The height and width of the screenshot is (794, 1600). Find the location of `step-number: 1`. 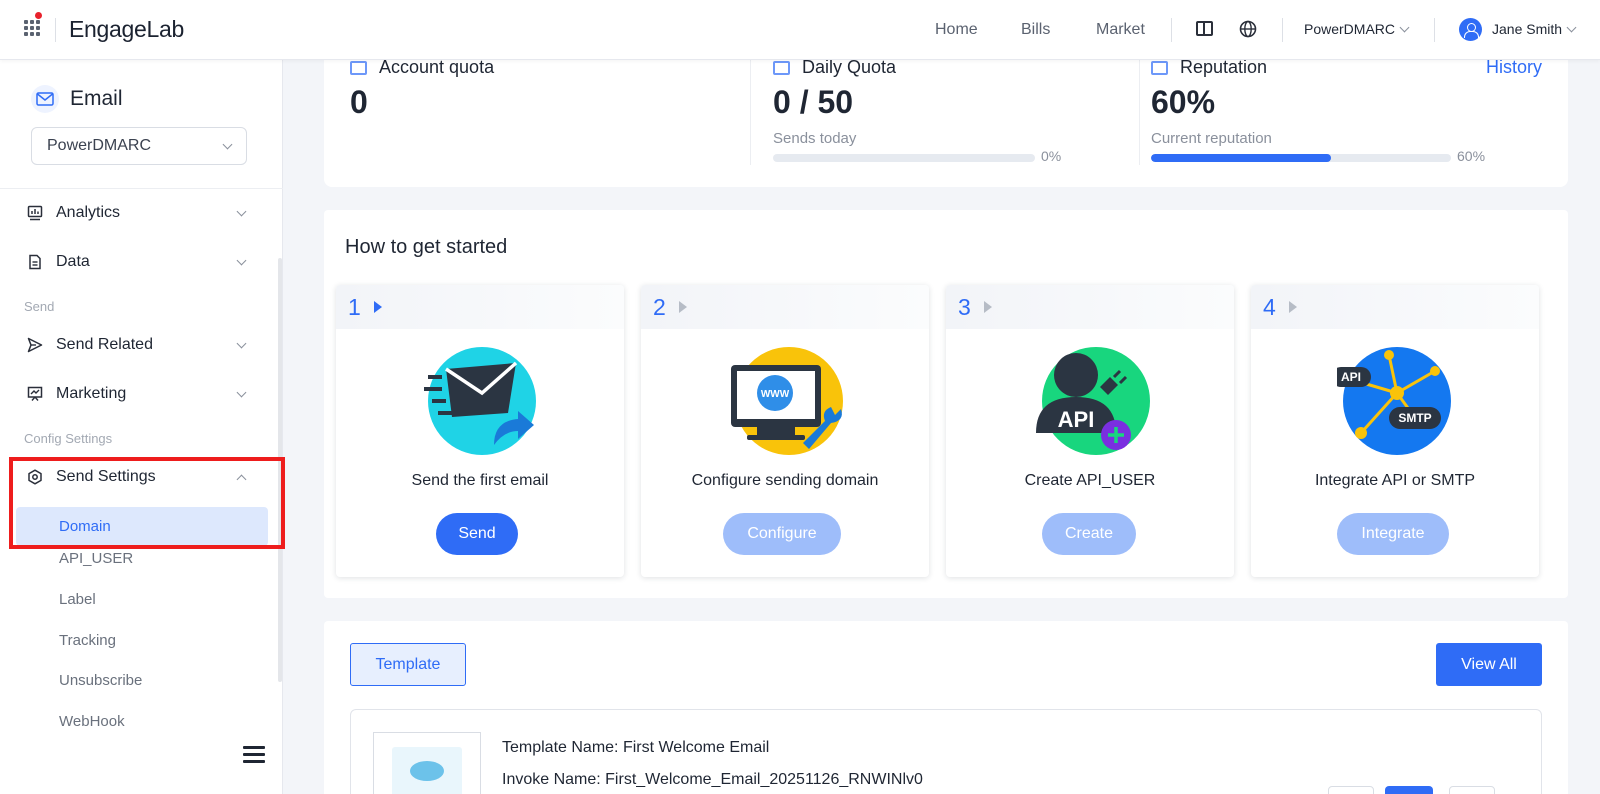

step-number: 1 is located at coordinates (354, 307).